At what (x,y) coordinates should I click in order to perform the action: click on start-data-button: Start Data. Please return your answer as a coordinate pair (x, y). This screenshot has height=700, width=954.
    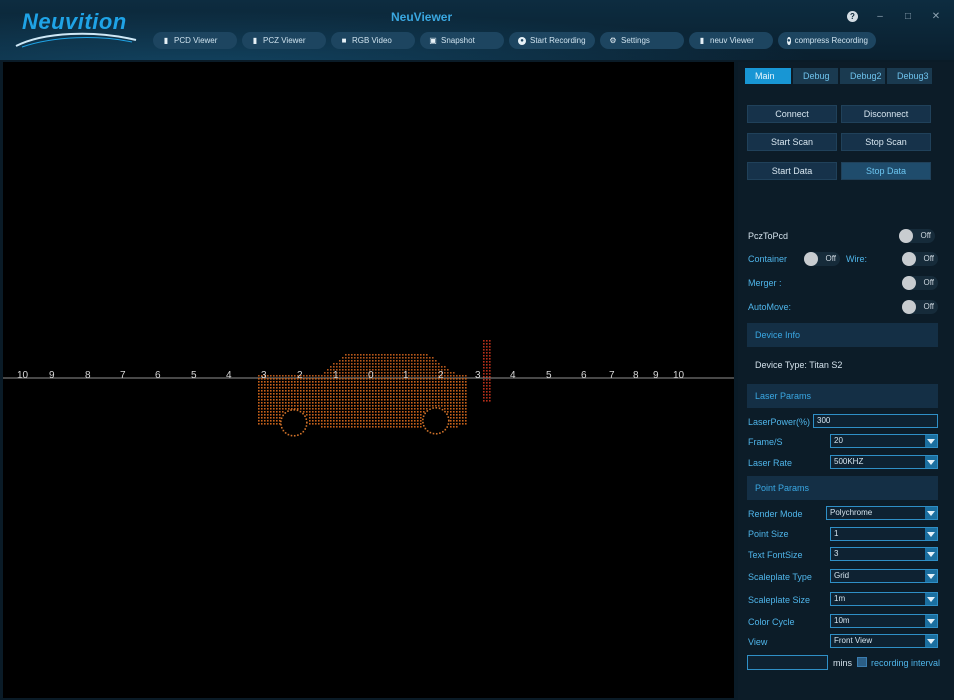
    Looking at the image, I should click on (792, 171).